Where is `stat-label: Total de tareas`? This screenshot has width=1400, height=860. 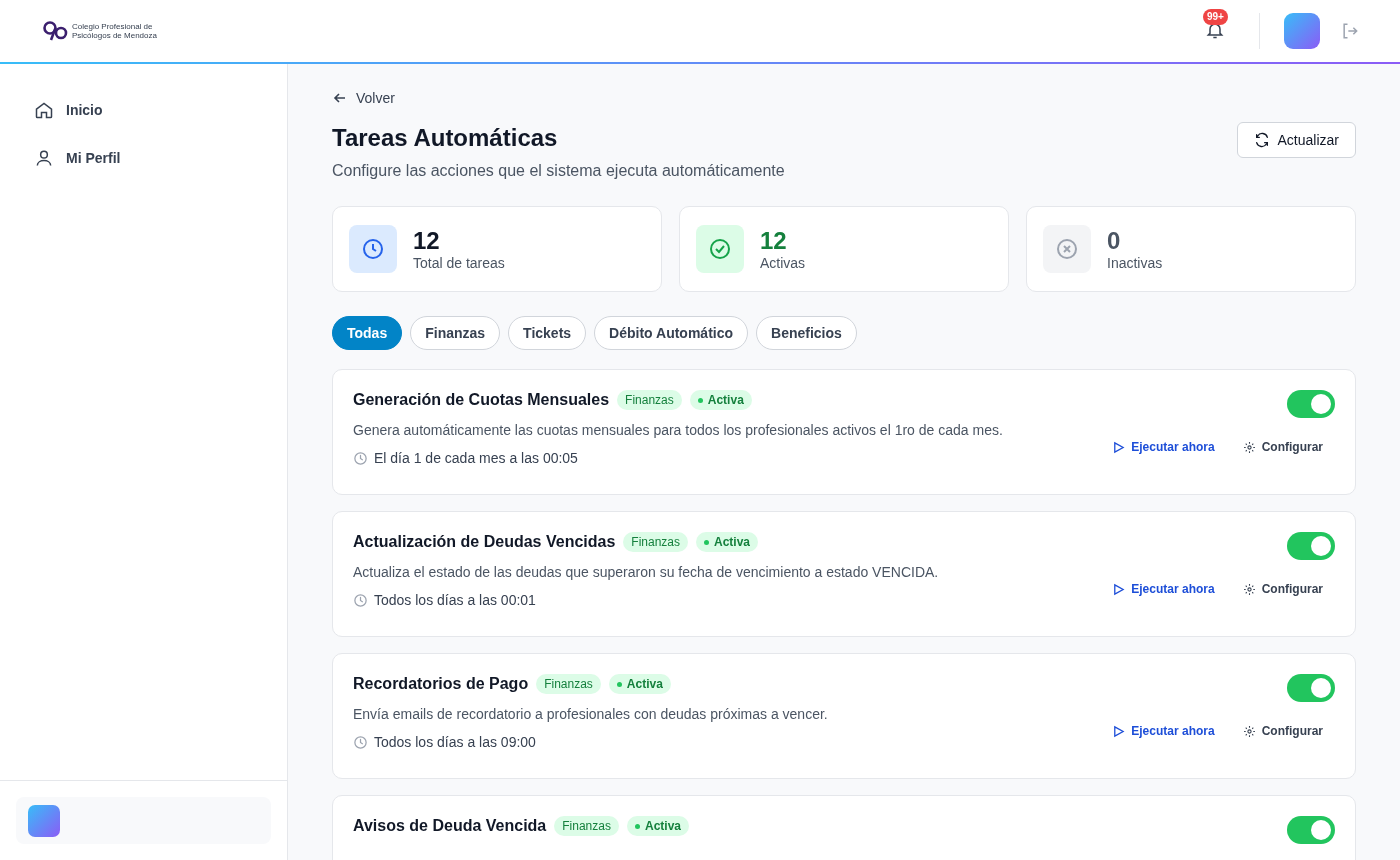 stat-label: Total de tareas is located at coordinates (459, 263).